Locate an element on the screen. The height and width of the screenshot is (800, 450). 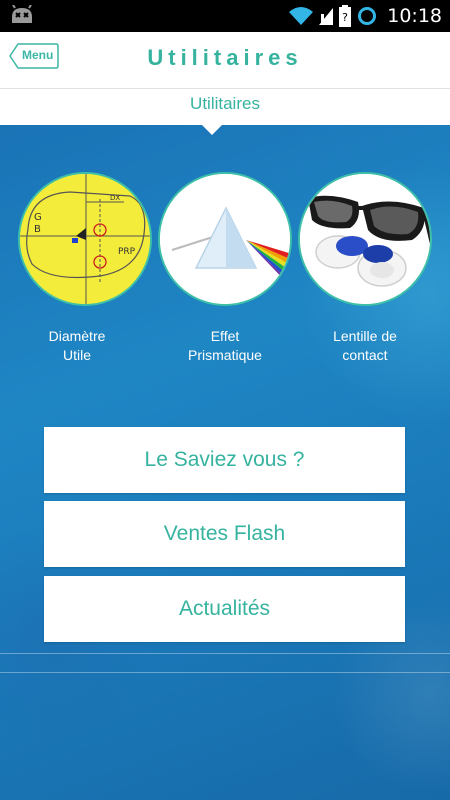
status-time: 10:18 is located at coordinates (414, 16).